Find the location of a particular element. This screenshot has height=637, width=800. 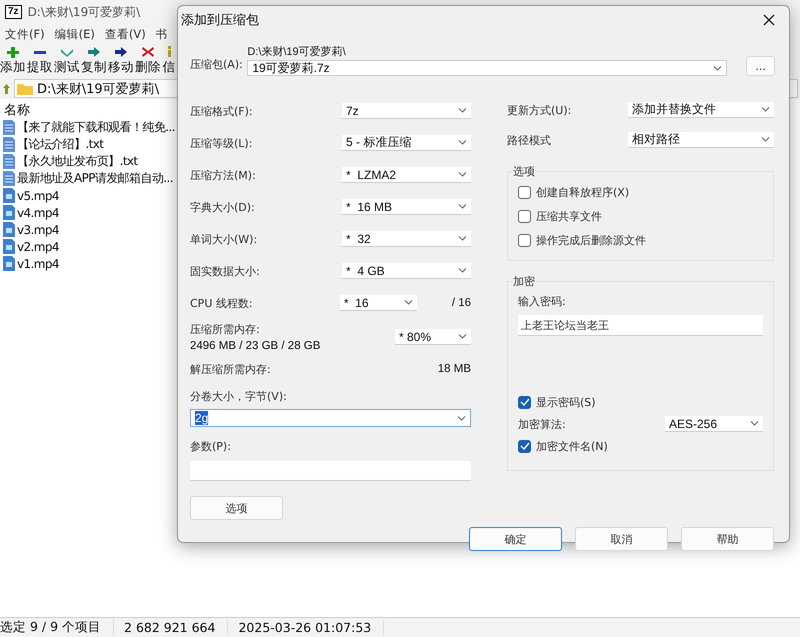

checkbox-label: 创建自释放程序(X) is located at coordinates (583, 192).